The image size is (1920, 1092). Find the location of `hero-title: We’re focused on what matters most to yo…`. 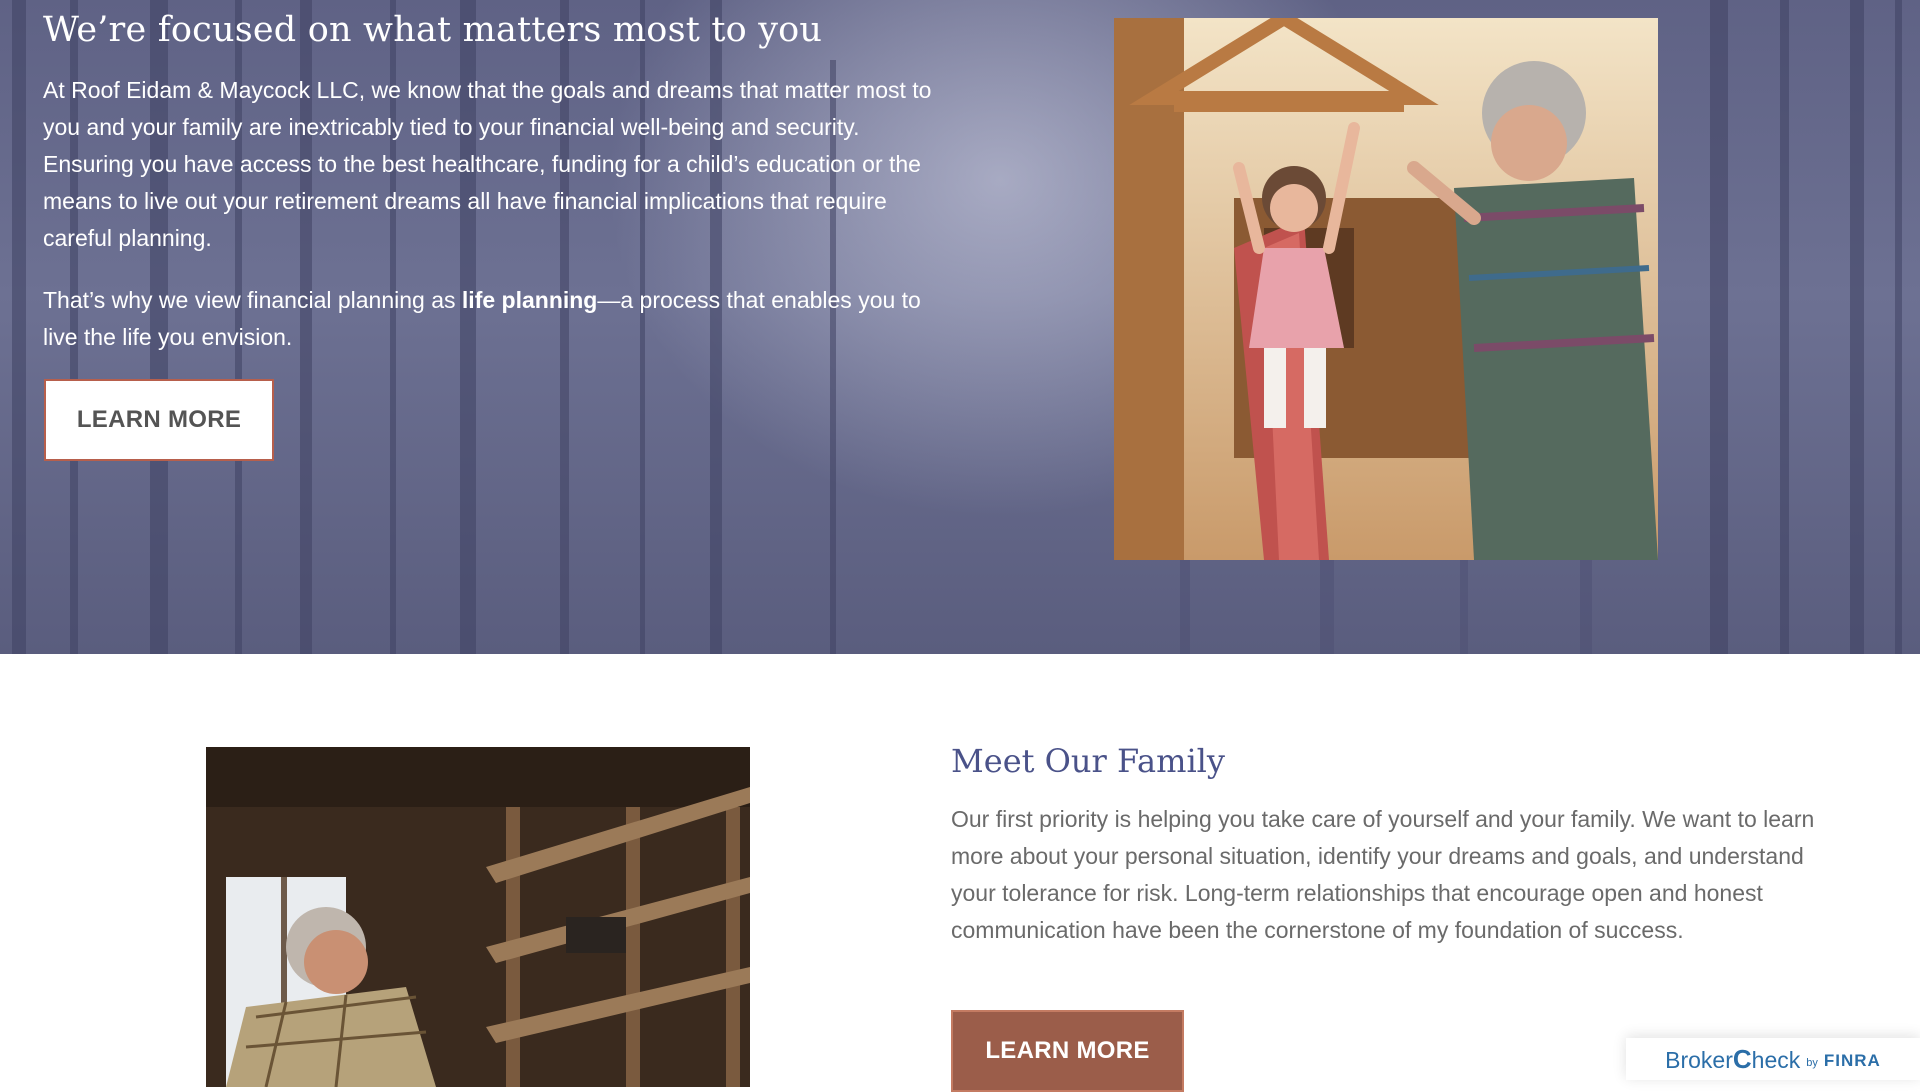

hero-title: We’re focused on what matters most to yo… is located at coordinates (433, 30).